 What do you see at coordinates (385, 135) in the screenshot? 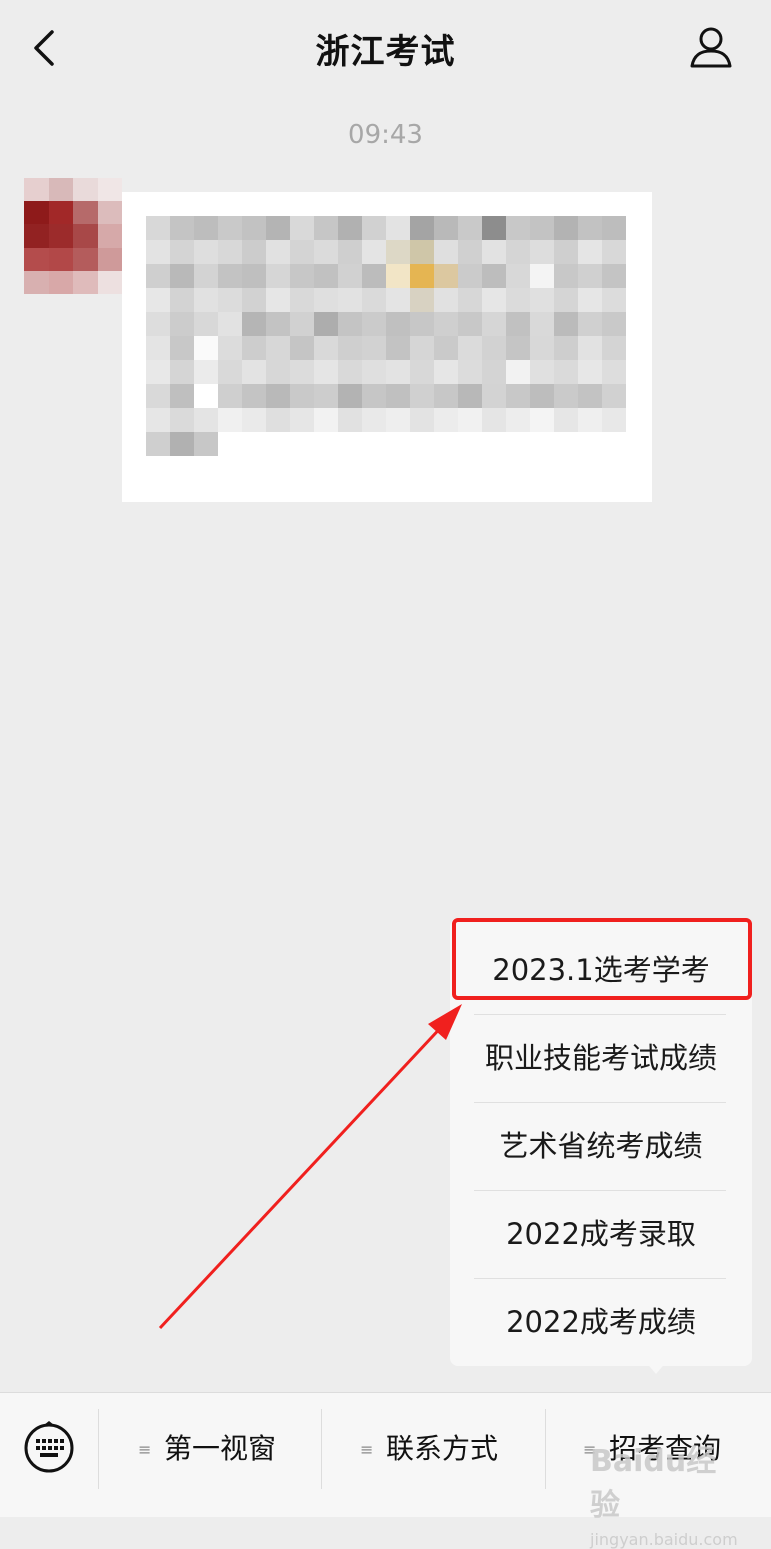
I see `message-timestamp: 09:43` at bounding box center [385, 135].